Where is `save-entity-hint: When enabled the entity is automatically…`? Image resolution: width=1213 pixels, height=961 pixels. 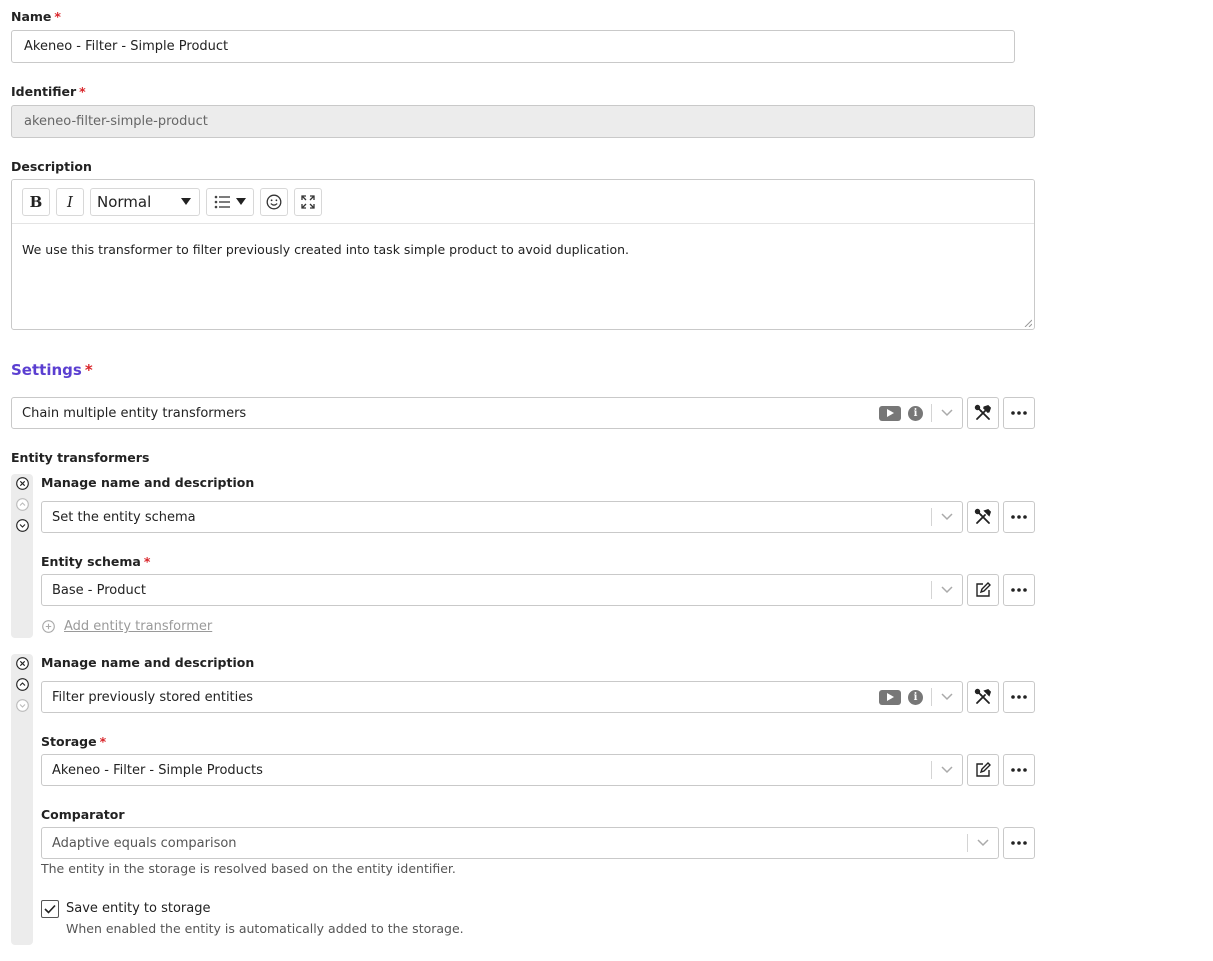
save-entity-hint: When enabled the entity is automatically… is located at coordinates (265, 928).